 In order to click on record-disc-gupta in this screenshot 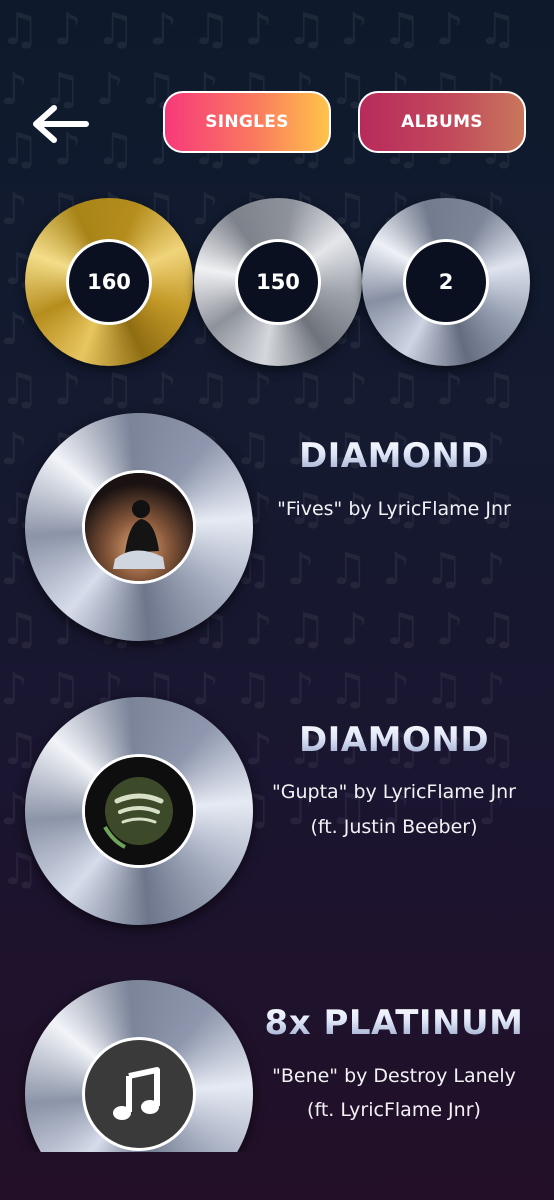, I will do `click(139, 811)`.